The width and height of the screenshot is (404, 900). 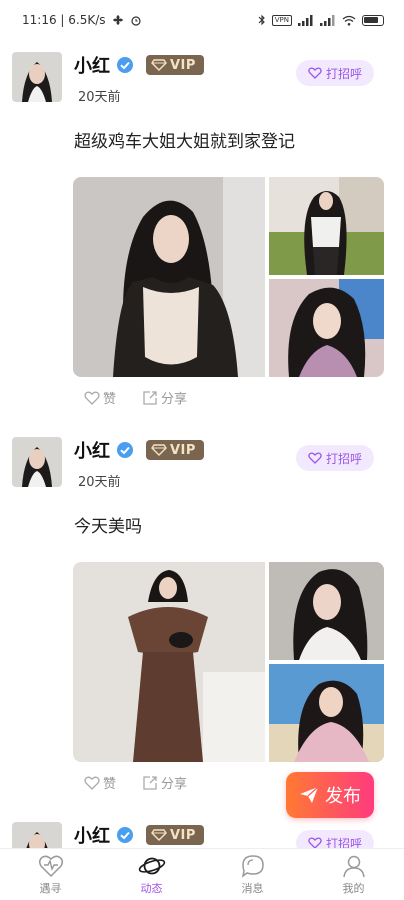 What do you see at coordinates (262, 20) in the screenshot?
I see `bluetooth-icon` at bounding box center [262, 20].